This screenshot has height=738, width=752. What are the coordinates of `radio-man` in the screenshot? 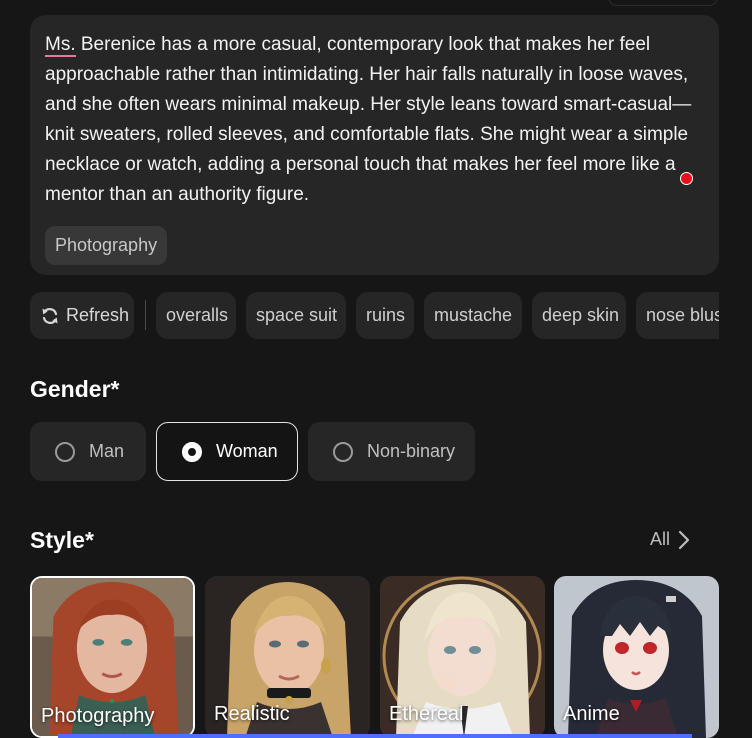 It's located at (65, 451).